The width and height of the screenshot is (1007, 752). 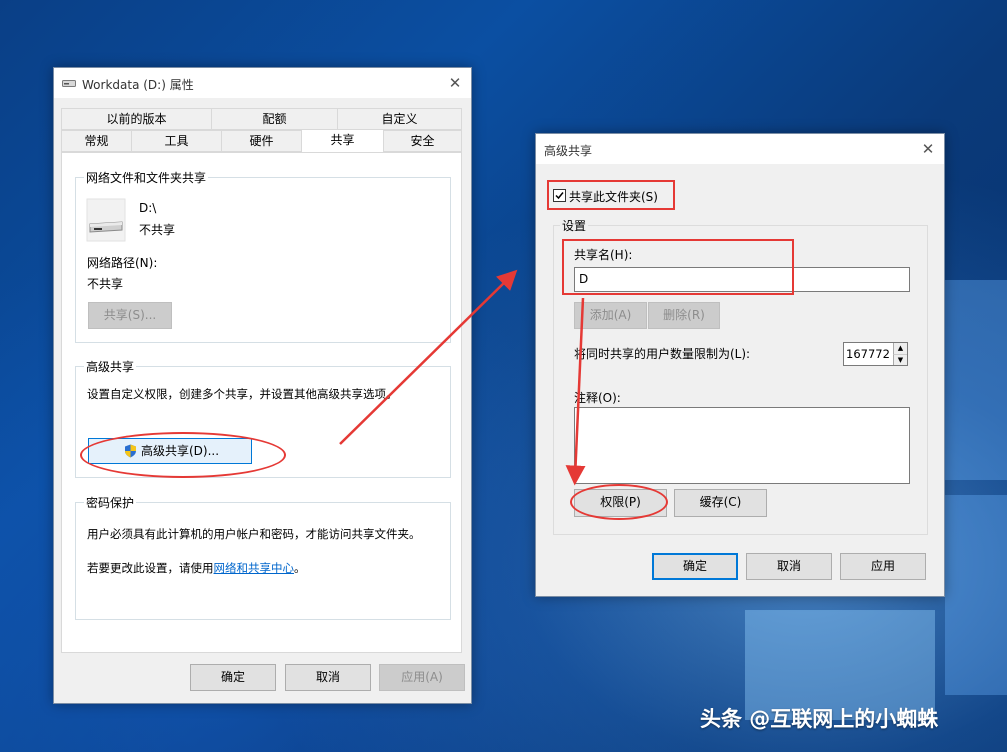 I want to click on watermark-text: 头条 @互联网上的小蜘蛛, so click(x=819, y=719).